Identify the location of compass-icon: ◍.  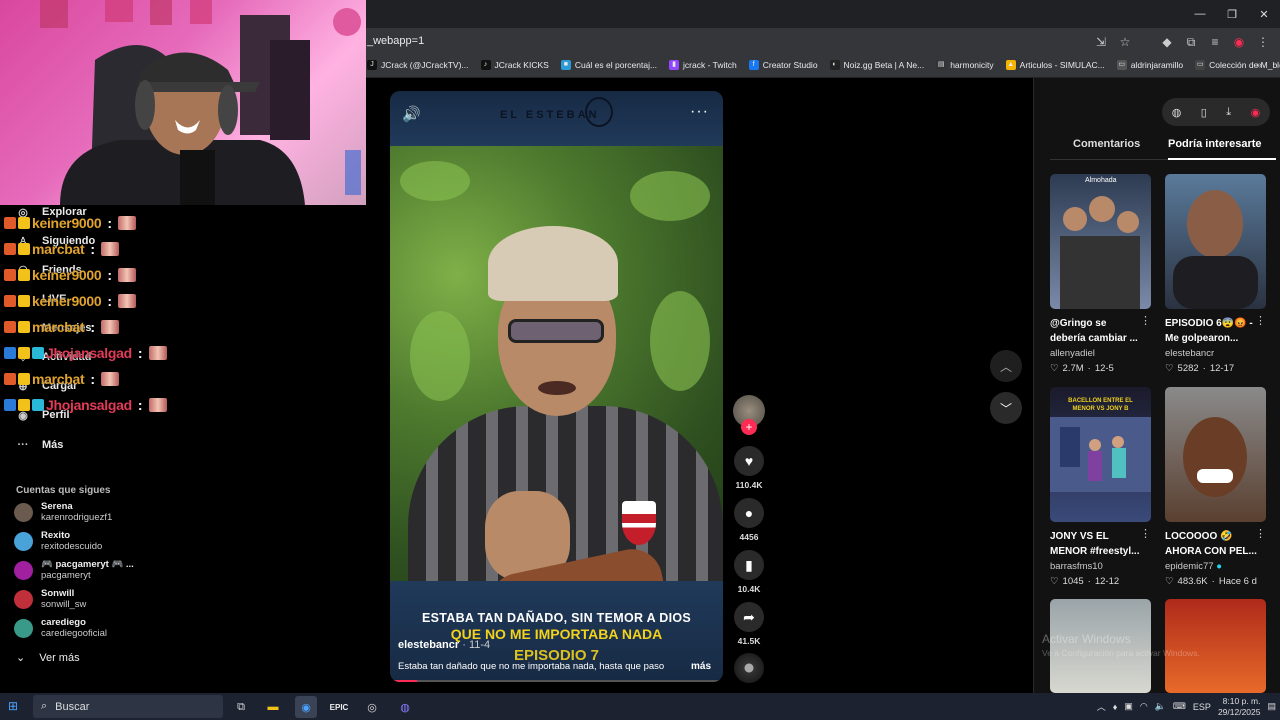
(1177, 112).